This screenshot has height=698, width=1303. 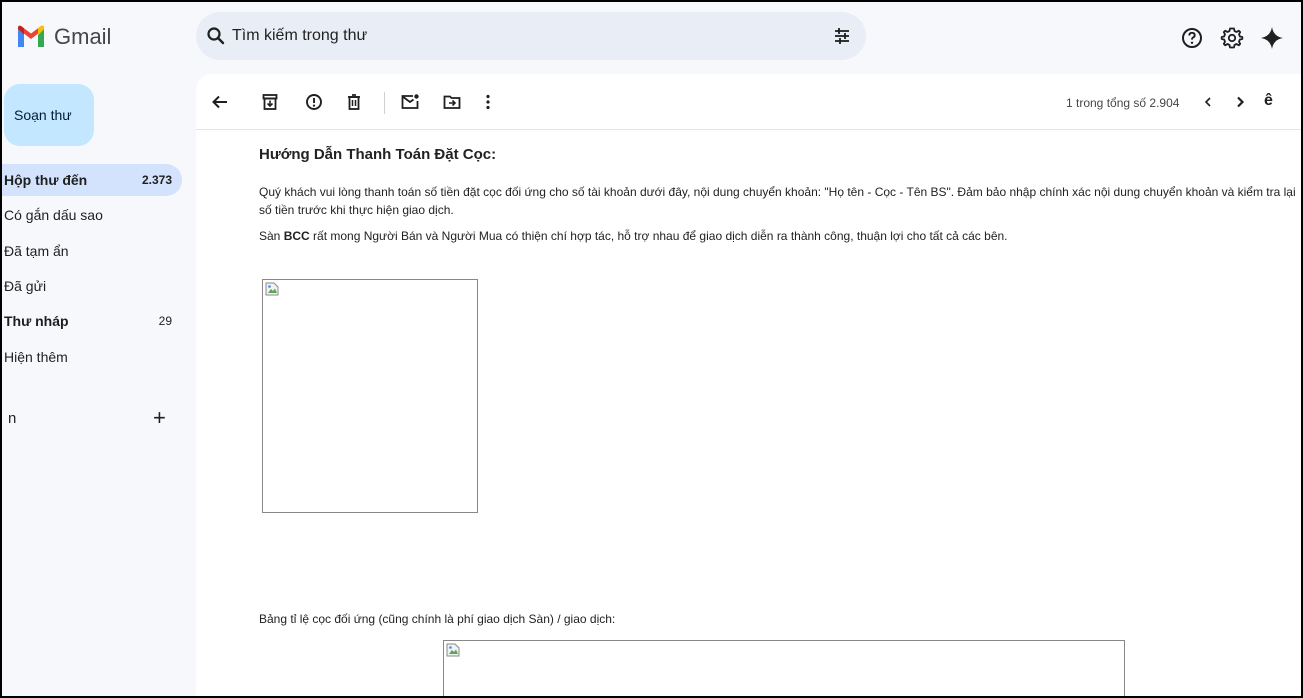 I want to click on report-spam-icon, so click(x=314, y=102).